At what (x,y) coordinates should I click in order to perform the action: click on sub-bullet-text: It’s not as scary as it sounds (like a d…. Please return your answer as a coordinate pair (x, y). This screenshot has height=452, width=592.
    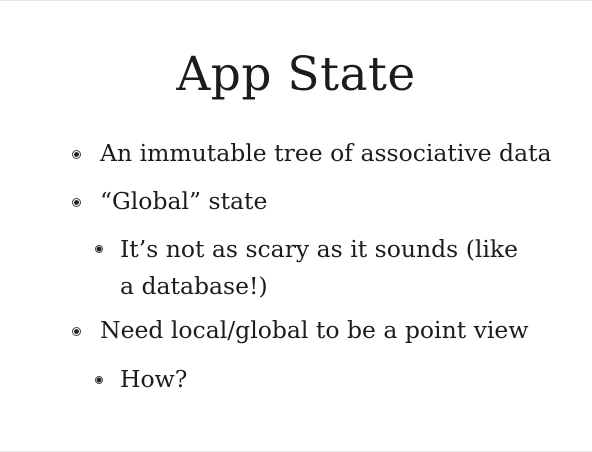
    Looking at the image, I should click on (319, 267).